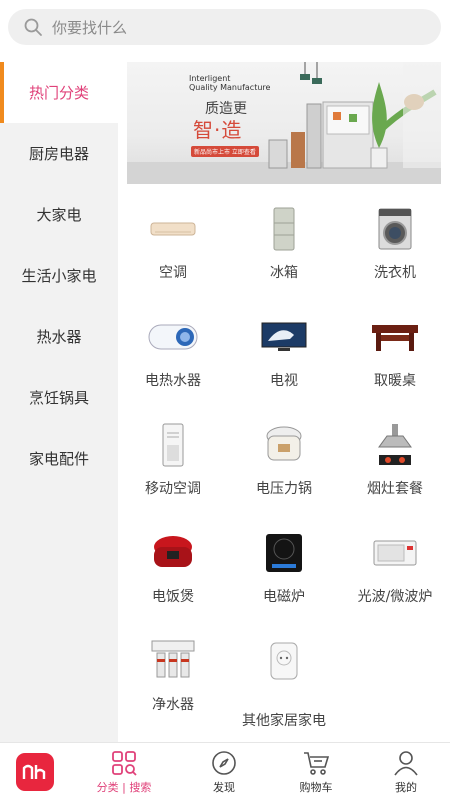 The height and width of the screenshot is (800, 450). I want to click on tab-category-search: 分类 | 搜索, so click(124, 771).